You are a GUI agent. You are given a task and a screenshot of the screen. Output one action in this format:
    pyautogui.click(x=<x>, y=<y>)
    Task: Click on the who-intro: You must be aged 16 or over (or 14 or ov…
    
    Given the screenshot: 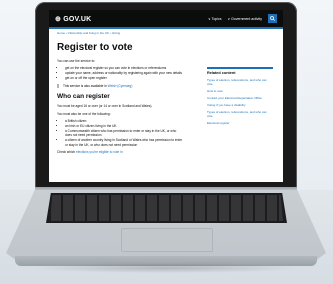 What is the action you would take?
    pyautogui.click(x=105, y=106)
    